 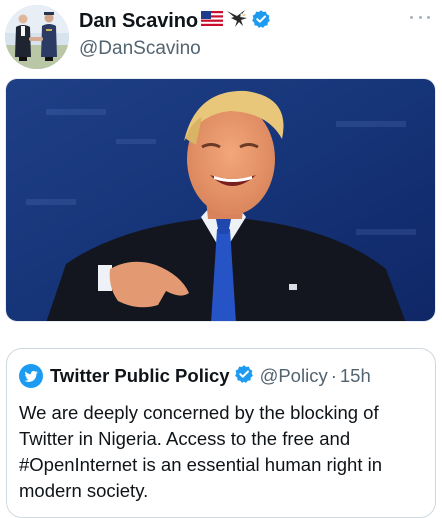 I want to click on quoted-handle: @Policy, so click(x=294, y=376).